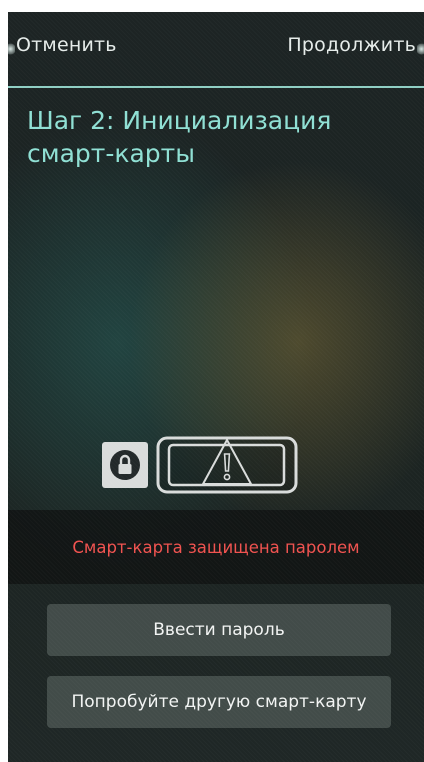 The image size is (424, 762). I want to click on cancel-indicator-icon, so click(11, 49).